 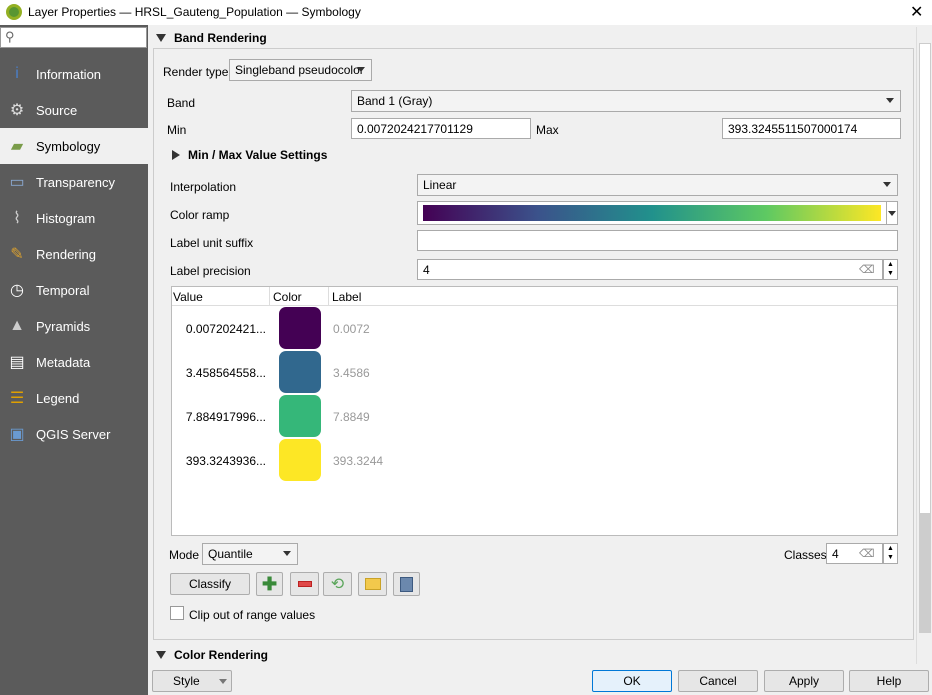 What do you see at coordinates (441, 128) in the screenshot?
I see `min-input: 0.0072024217701129` at bounding box center [441, 128].